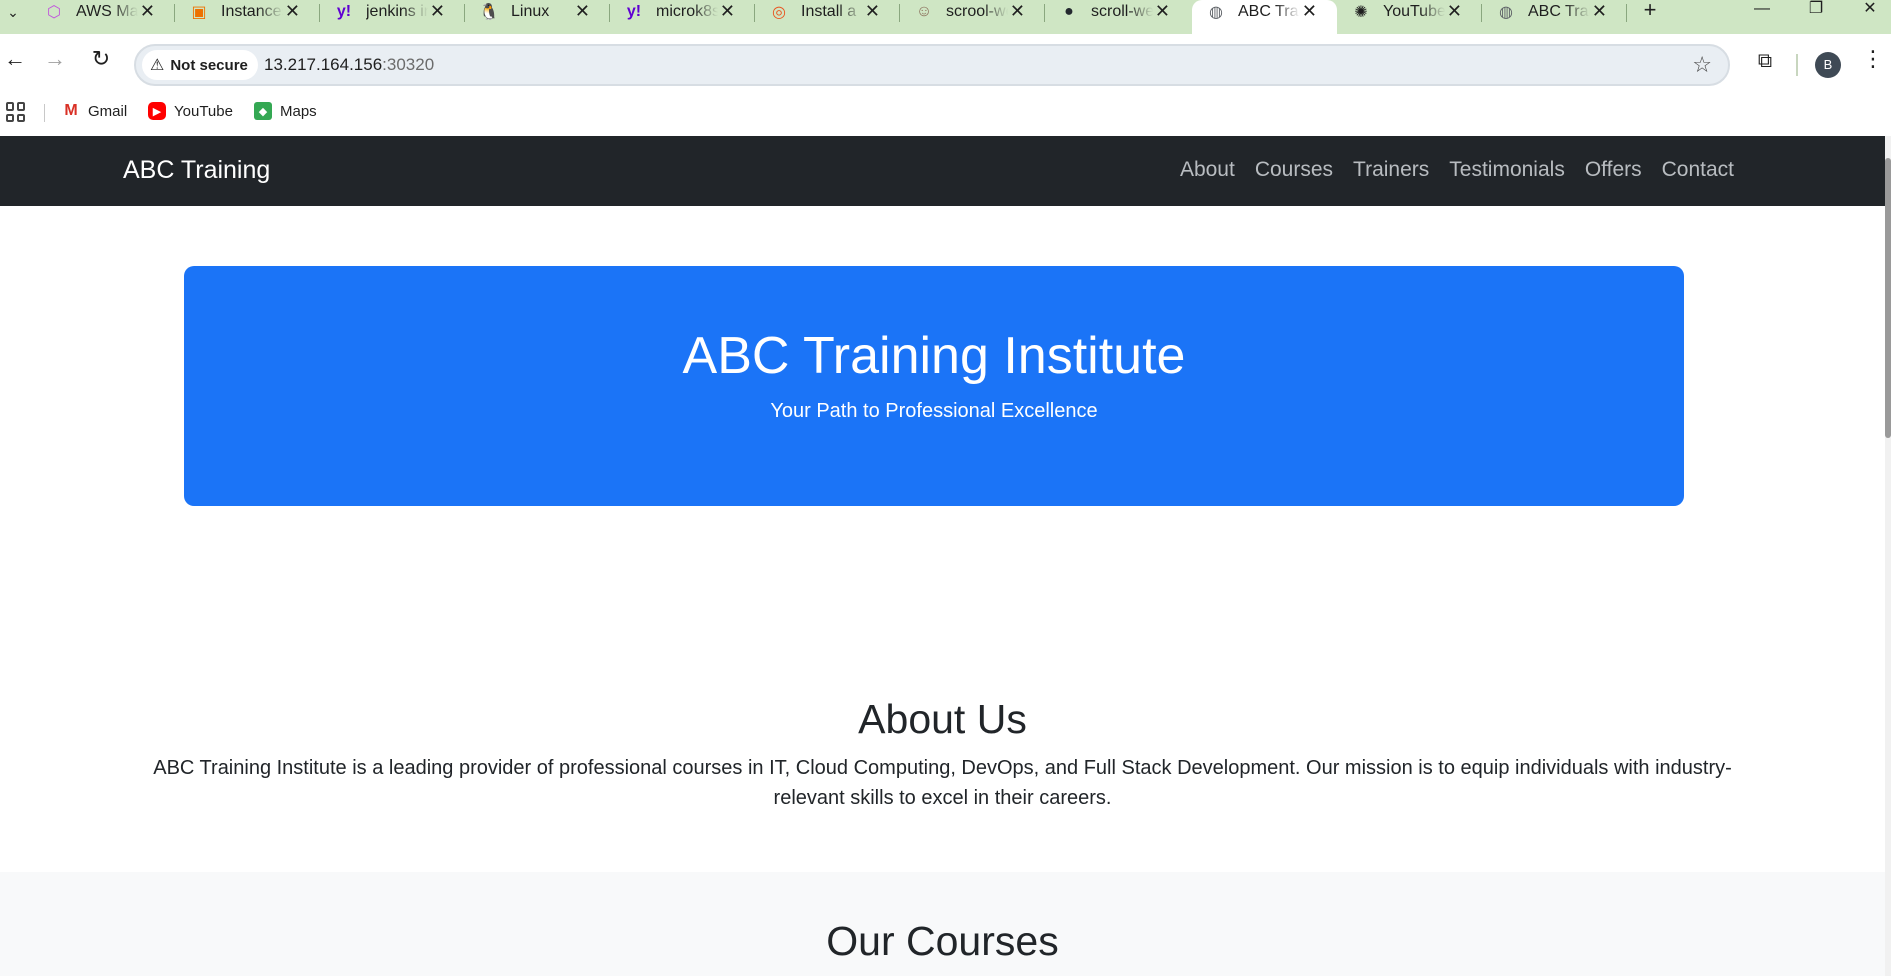  Describe the element at coordinates (263, 111) in the screenshot. I see `maps-icon: ◆` at that location.